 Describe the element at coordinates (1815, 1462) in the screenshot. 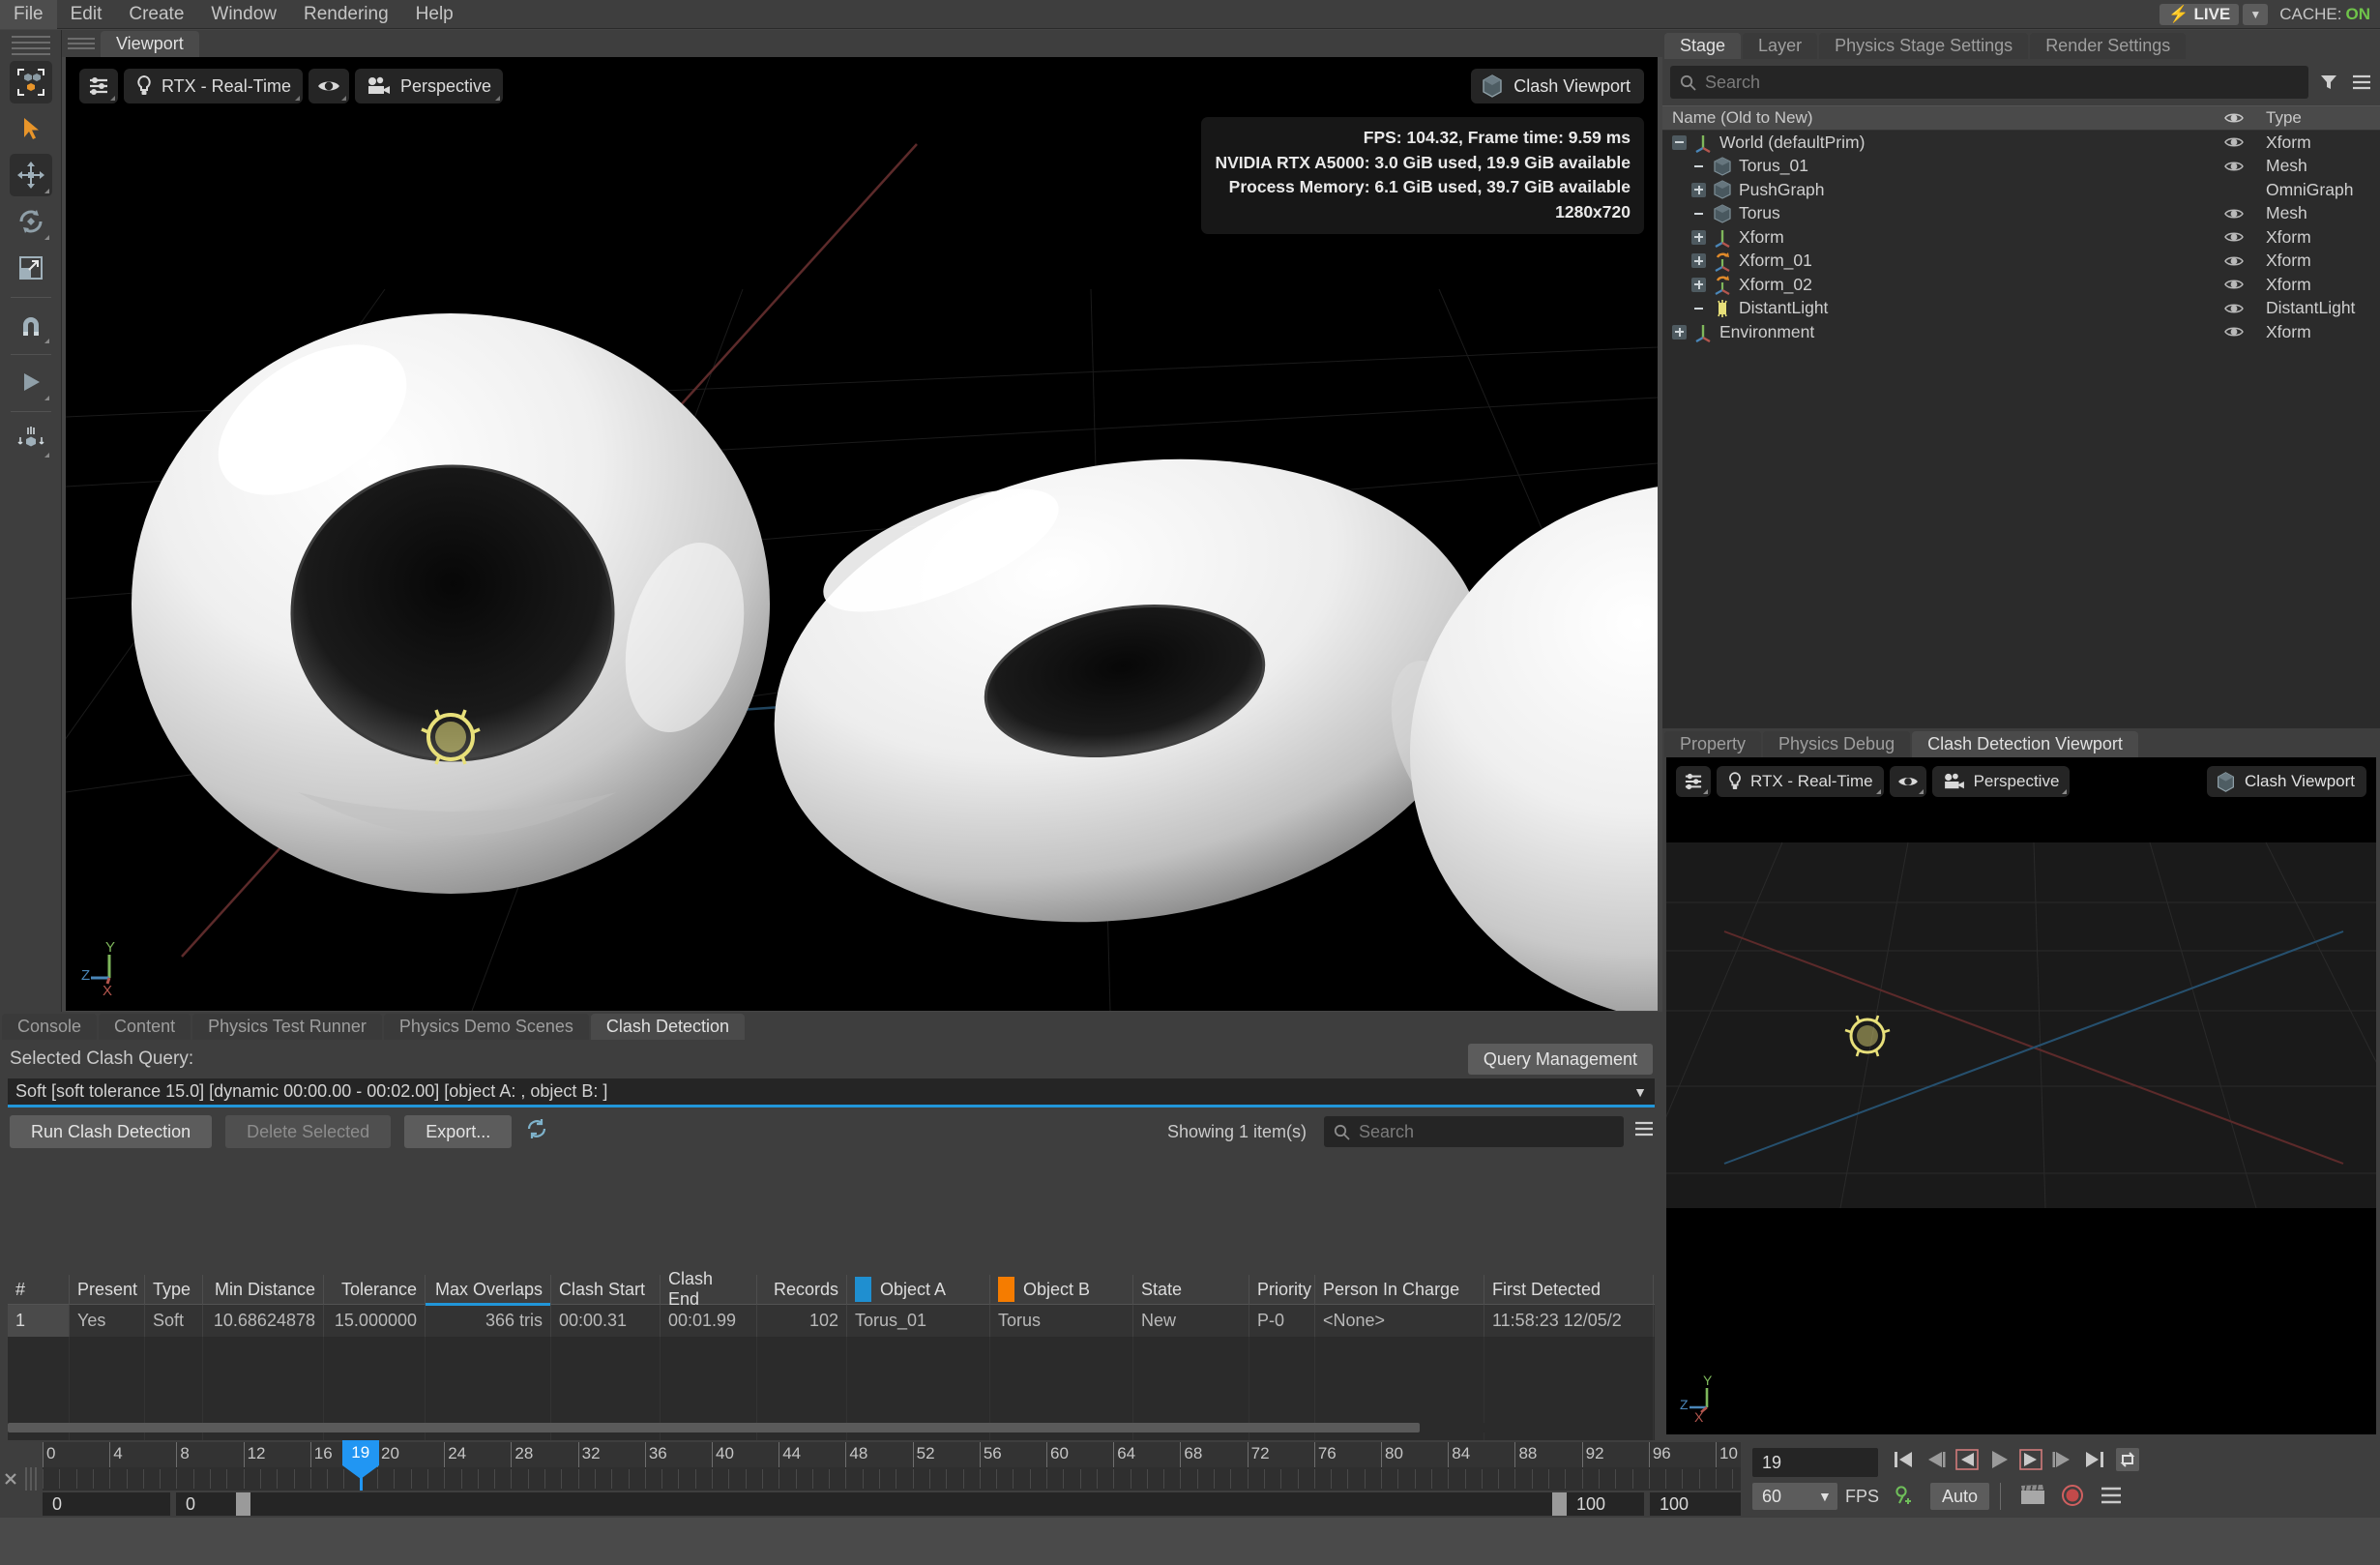

I see `current-frame-input: 19` at that location.